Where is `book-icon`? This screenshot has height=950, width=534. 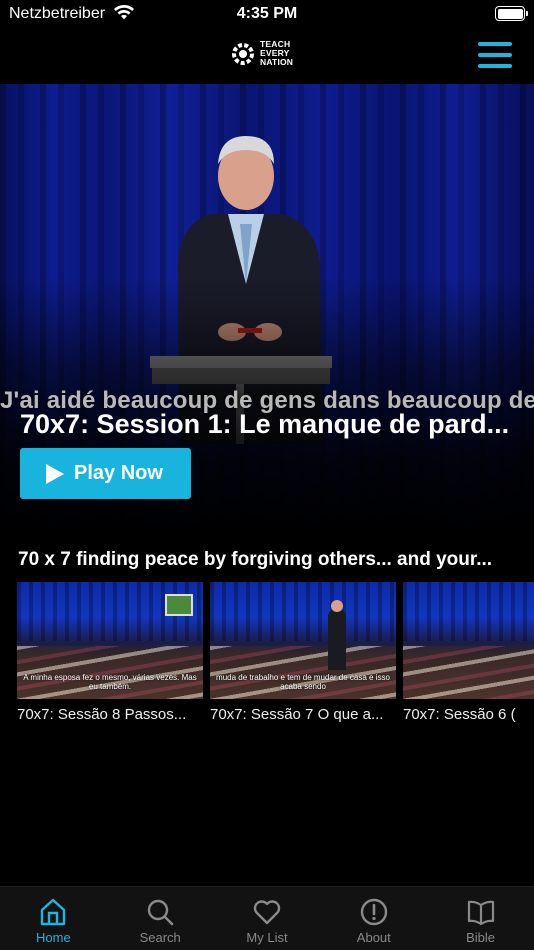
book-icon is located at coordinates (480, 913).